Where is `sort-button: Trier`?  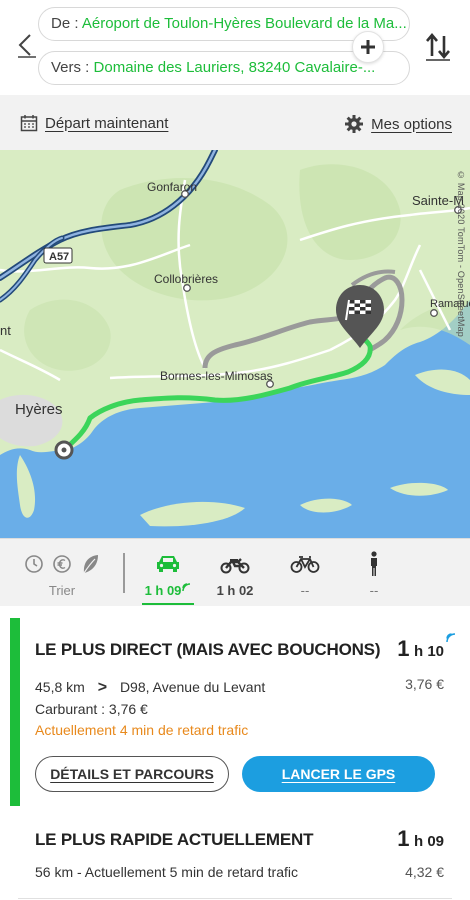 sort-button: Trier is located at coordinates (62, 574).